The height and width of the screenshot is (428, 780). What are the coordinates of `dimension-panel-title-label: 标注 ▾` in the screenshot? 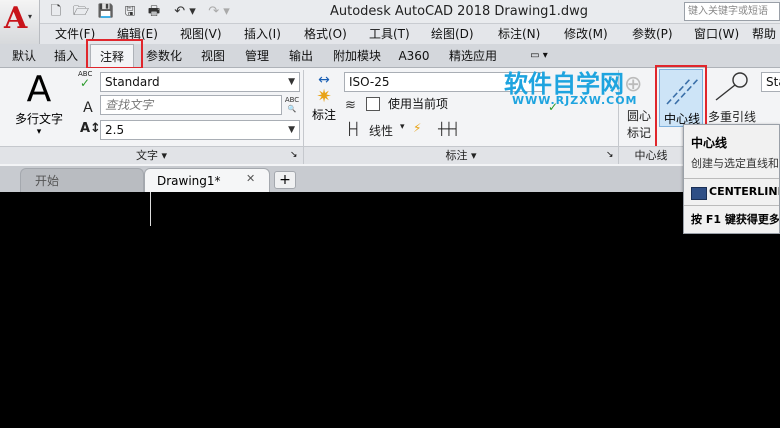 It's located at (461, 155).